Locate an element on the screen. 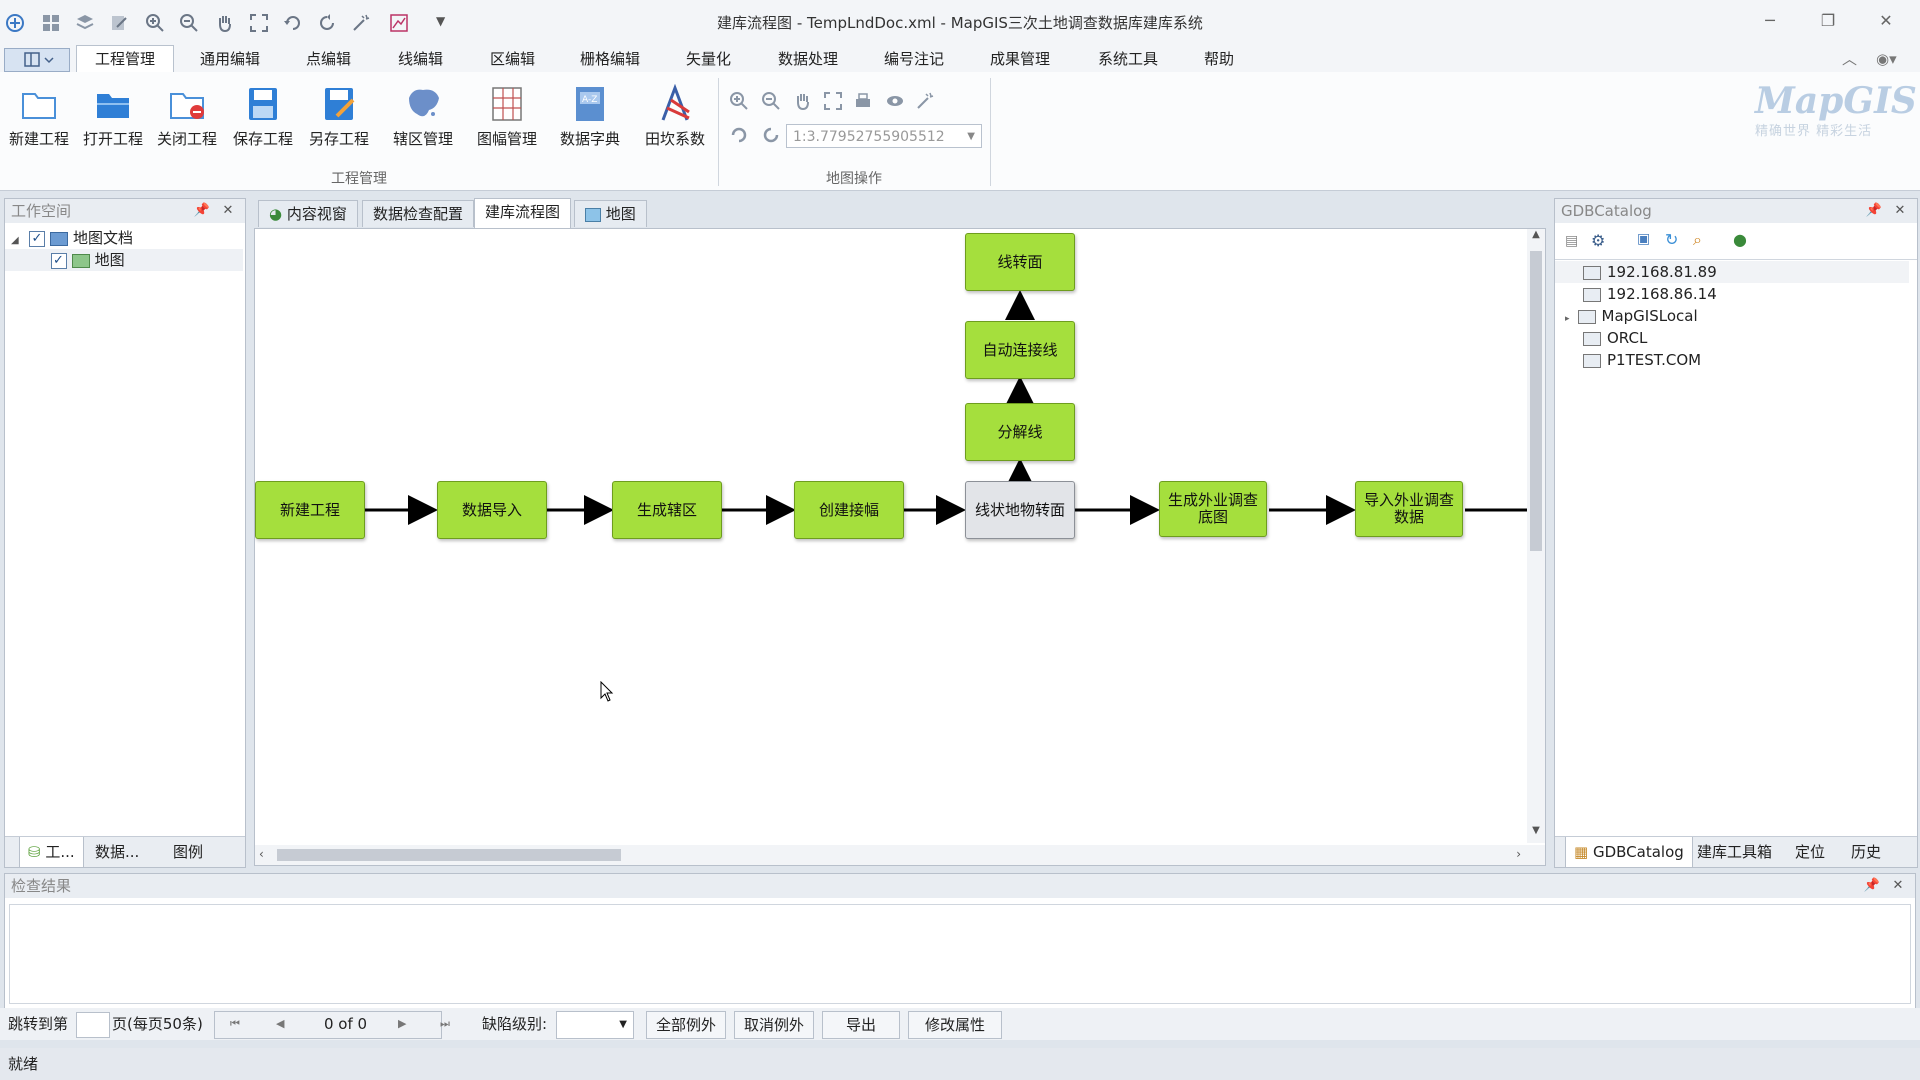  collapse-ribbon-icon: ︿ is located at coordinates (1849, 59).